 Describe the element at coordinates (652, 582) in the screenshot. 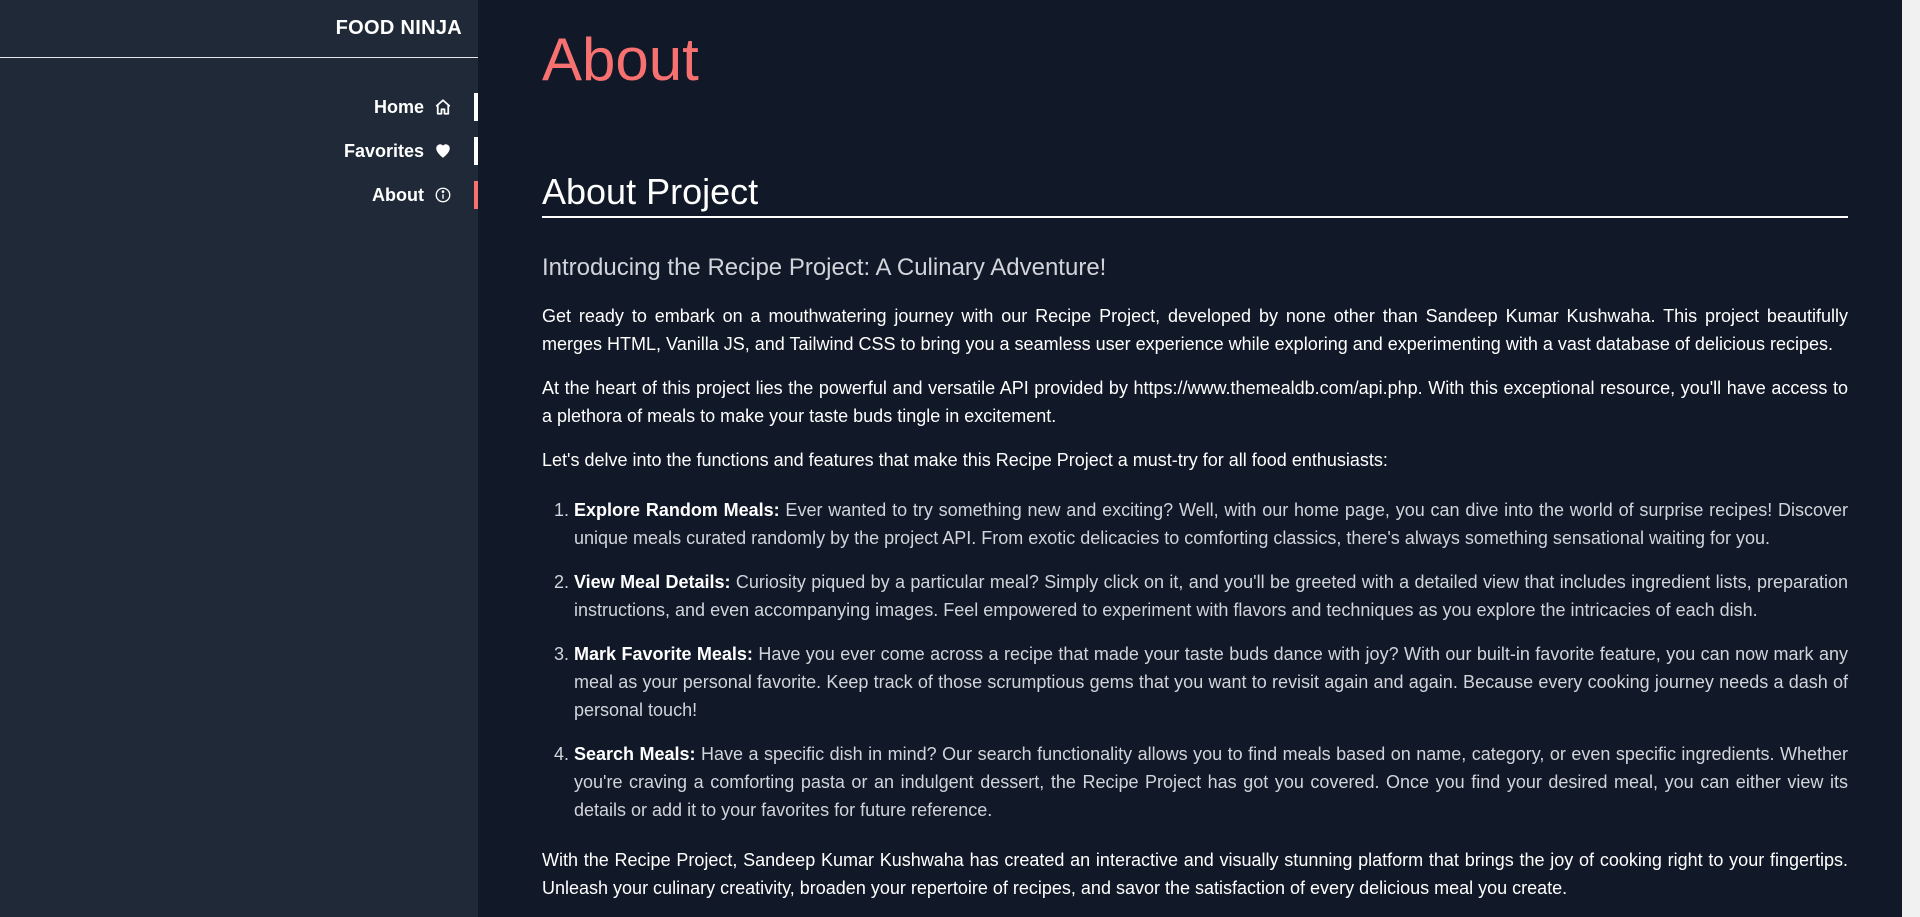

I see `feature-term: View Meal Details:` at that location.